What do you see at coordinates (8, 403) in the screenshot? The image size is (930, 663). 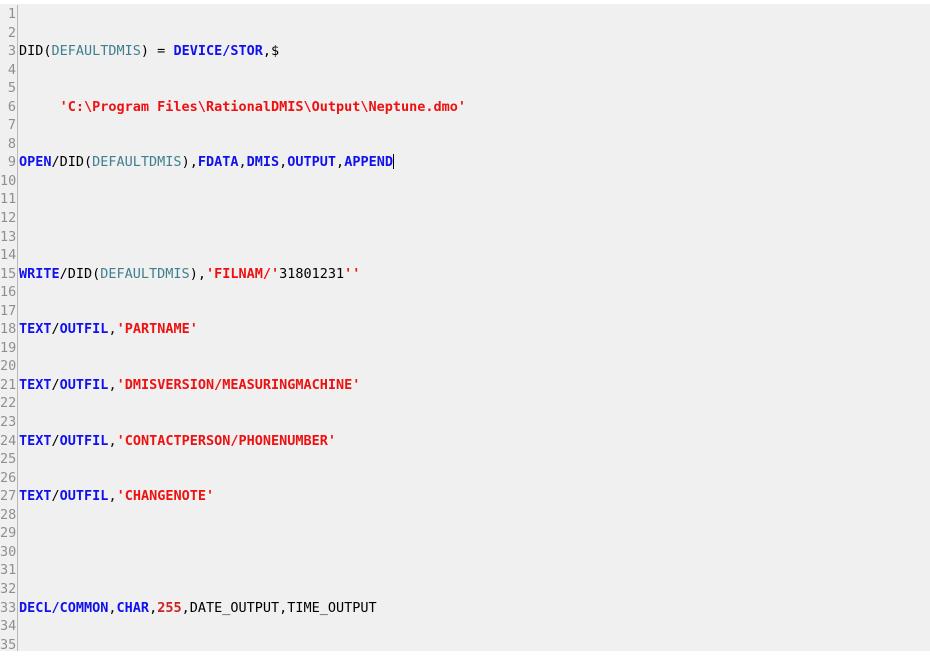 I see `line-number: 22` at bounding box center [8, 403].